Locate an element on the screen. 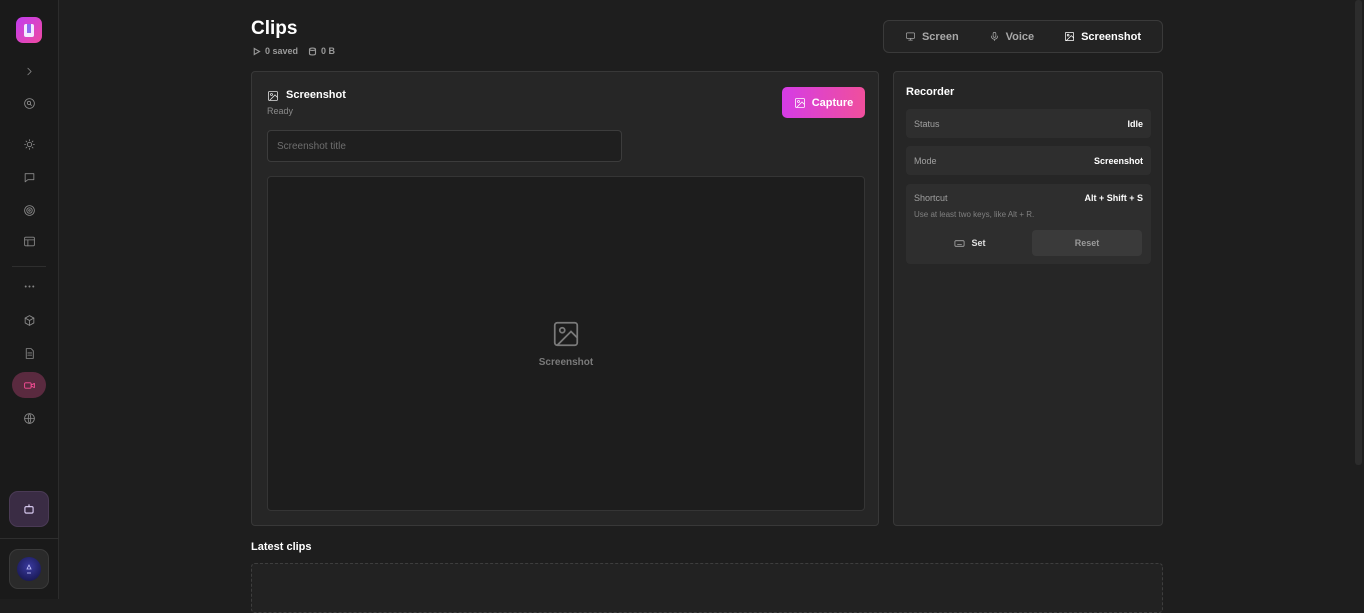 Image resolution: width=1364 pixels, height=613 pixels. tab-screenshot-label: Screenshot is located at coordinates (1111, 36).